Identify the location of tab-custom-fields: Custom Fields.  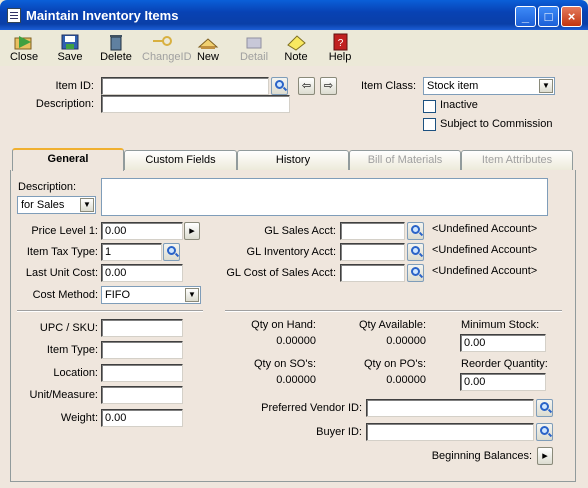
(180, 160).